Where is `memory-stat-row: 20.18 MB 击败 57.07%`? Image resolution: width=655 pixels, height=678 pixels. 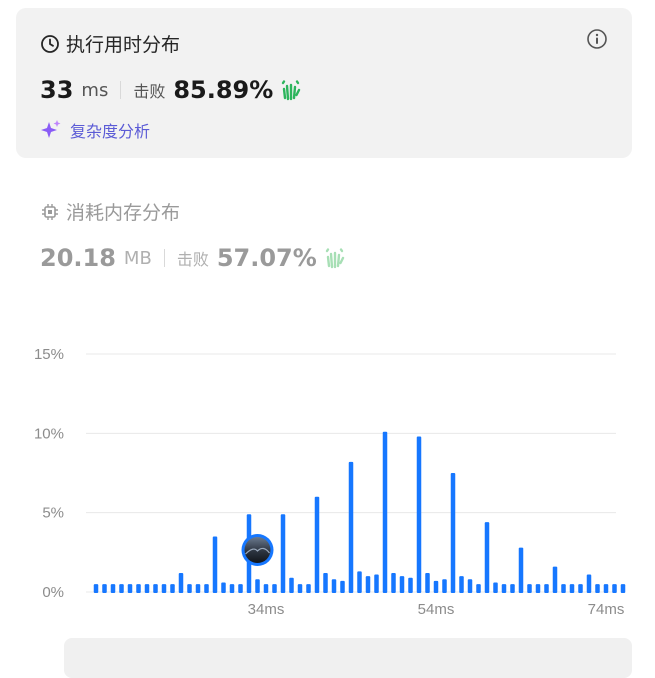 memory-stat-row: 20.18 MB 击败 57.07% is located at coordinates (193, 258).